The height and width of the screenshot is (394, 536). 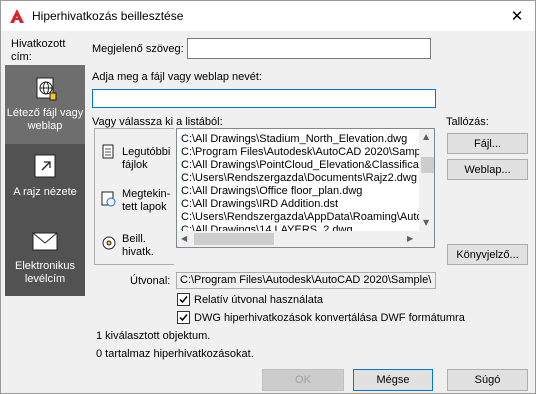 I want to click on envelope-icon, so click(x=45, y=241).